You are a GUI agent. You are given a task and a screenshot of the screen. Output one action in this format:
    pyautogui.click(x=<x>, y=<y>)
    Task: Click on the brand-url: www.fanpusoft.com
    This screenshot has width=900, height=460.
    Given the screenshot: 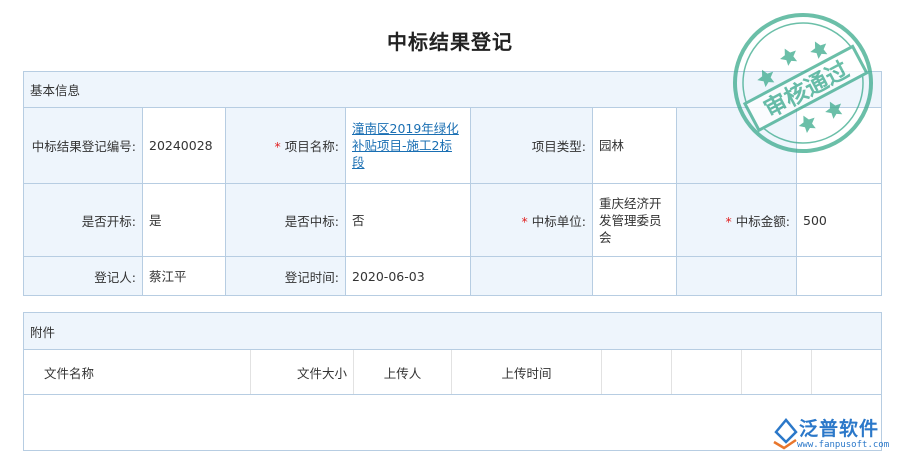 What is the action you would take?
    pyautogui.click(x=843, y=445)
    